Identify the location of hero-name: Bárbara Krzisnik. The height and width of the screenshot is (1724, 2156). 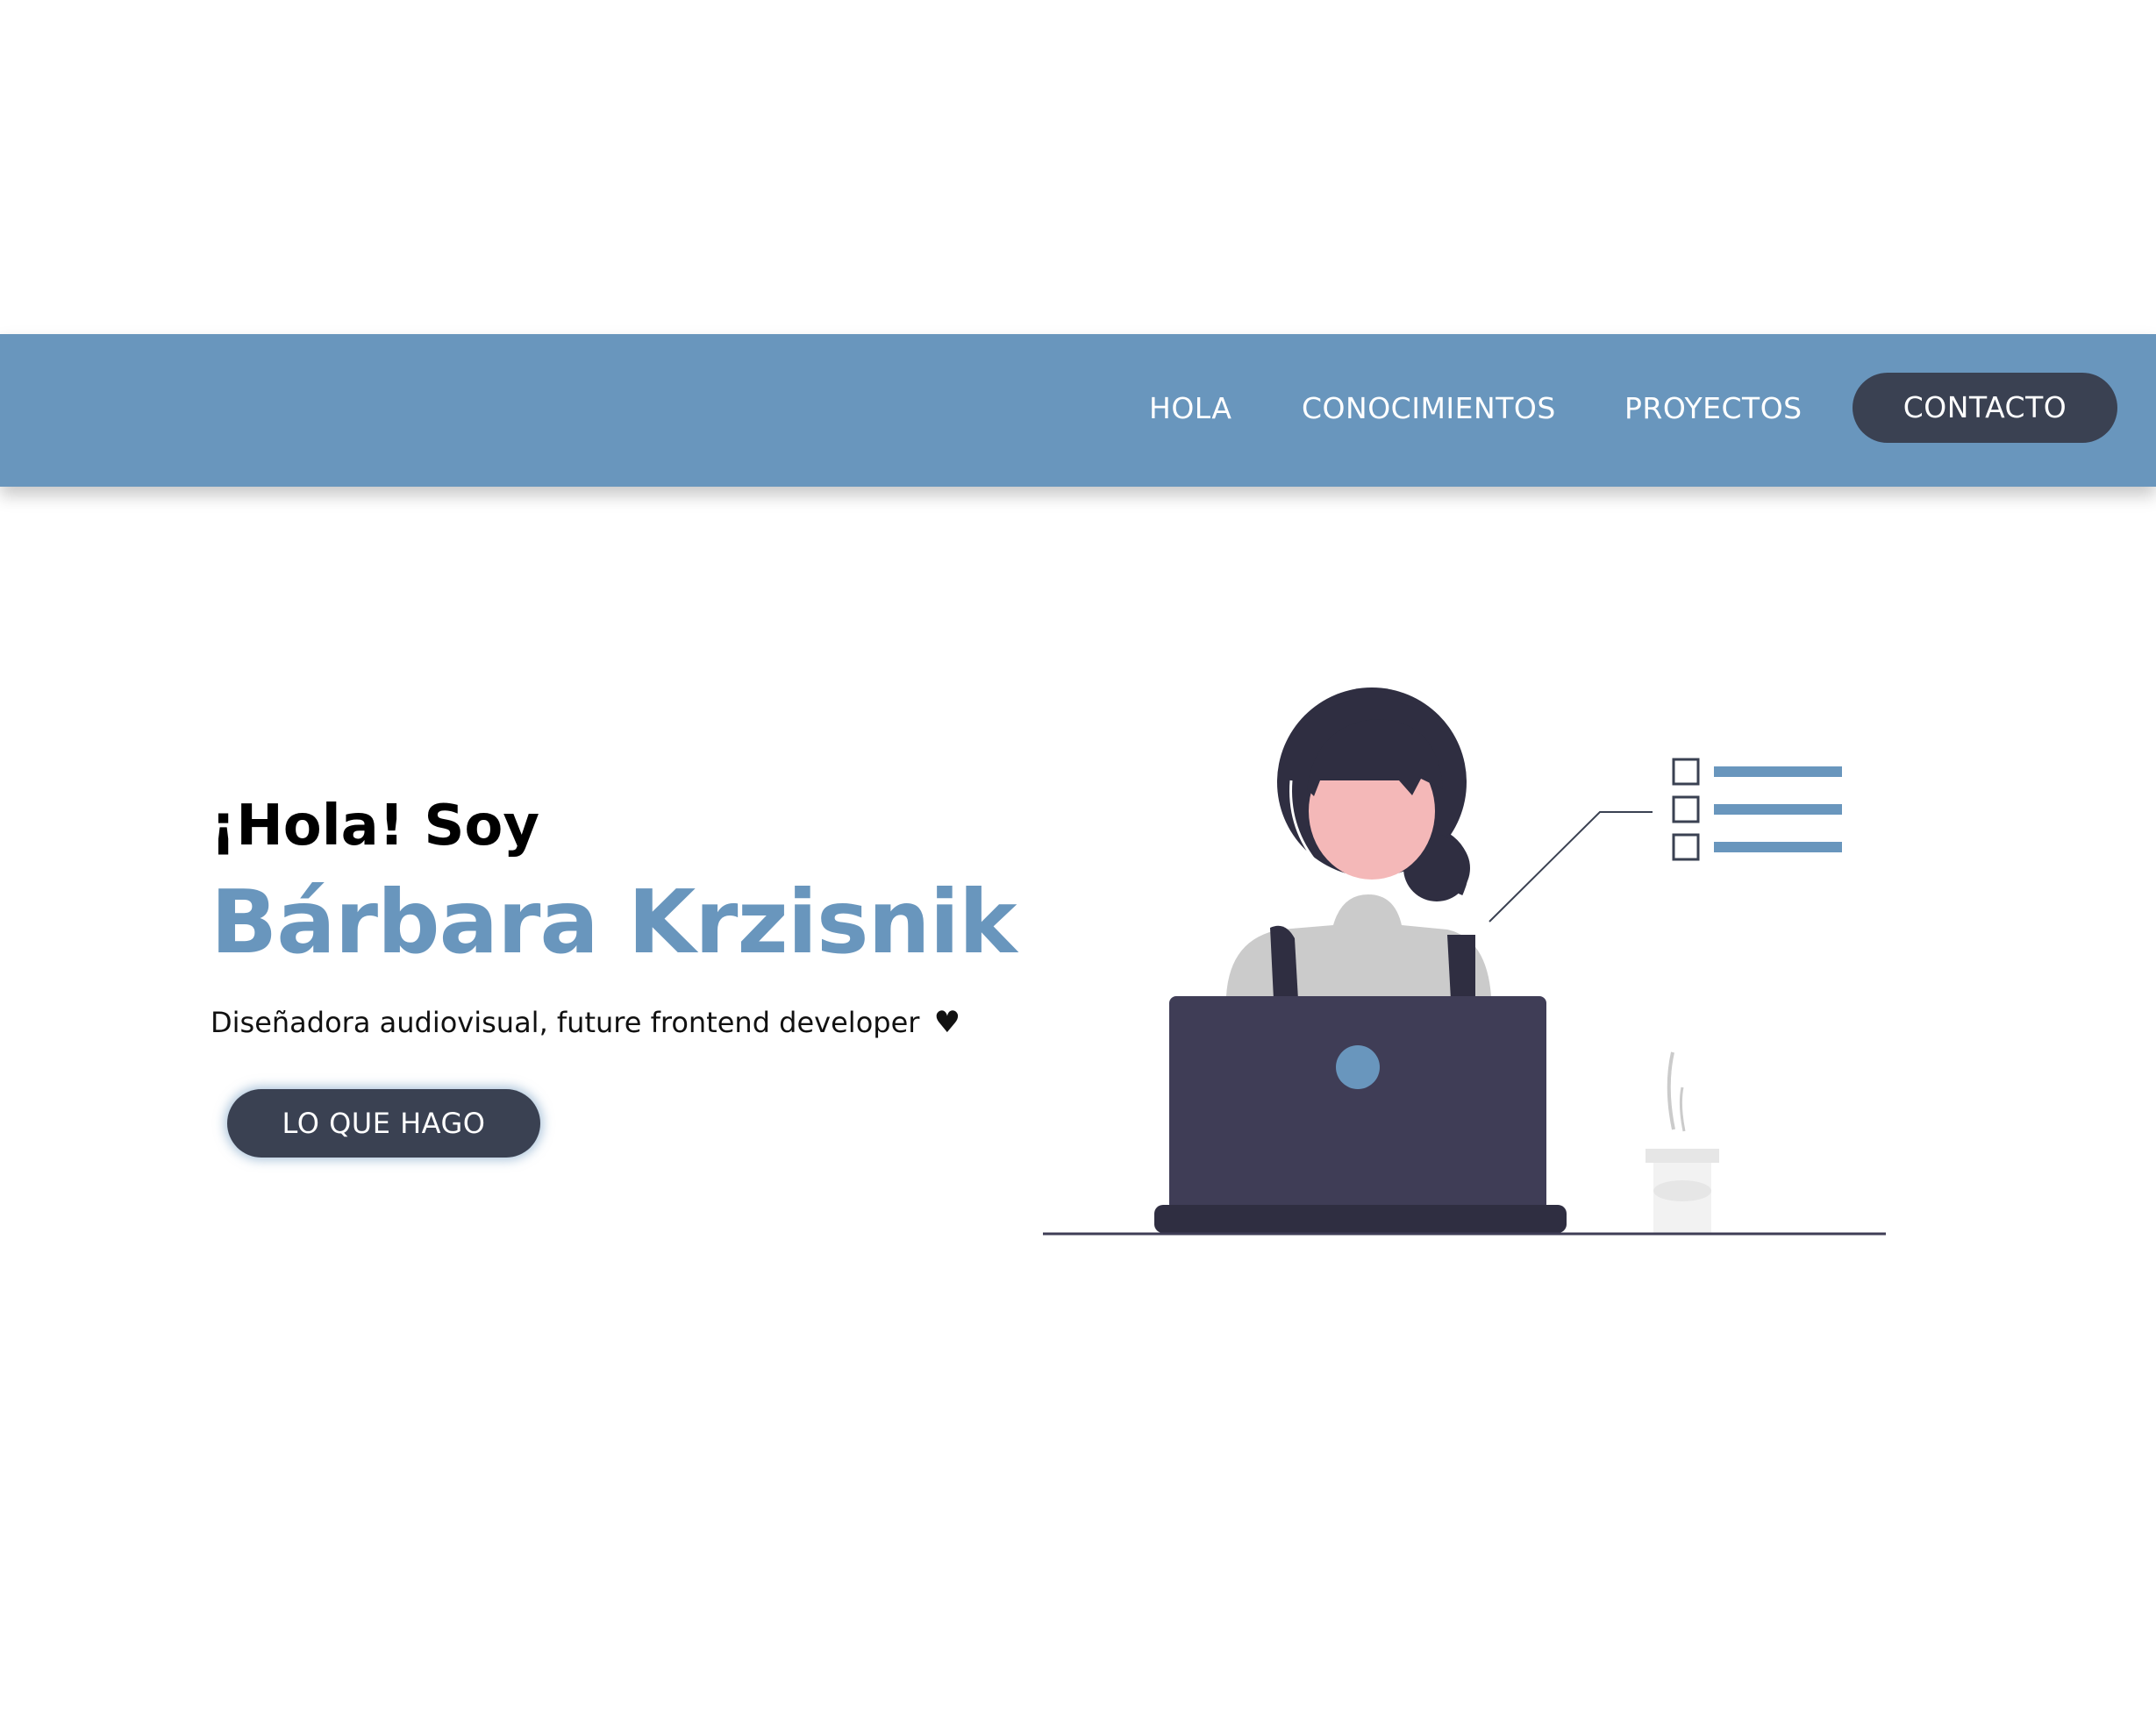
(614, 922).